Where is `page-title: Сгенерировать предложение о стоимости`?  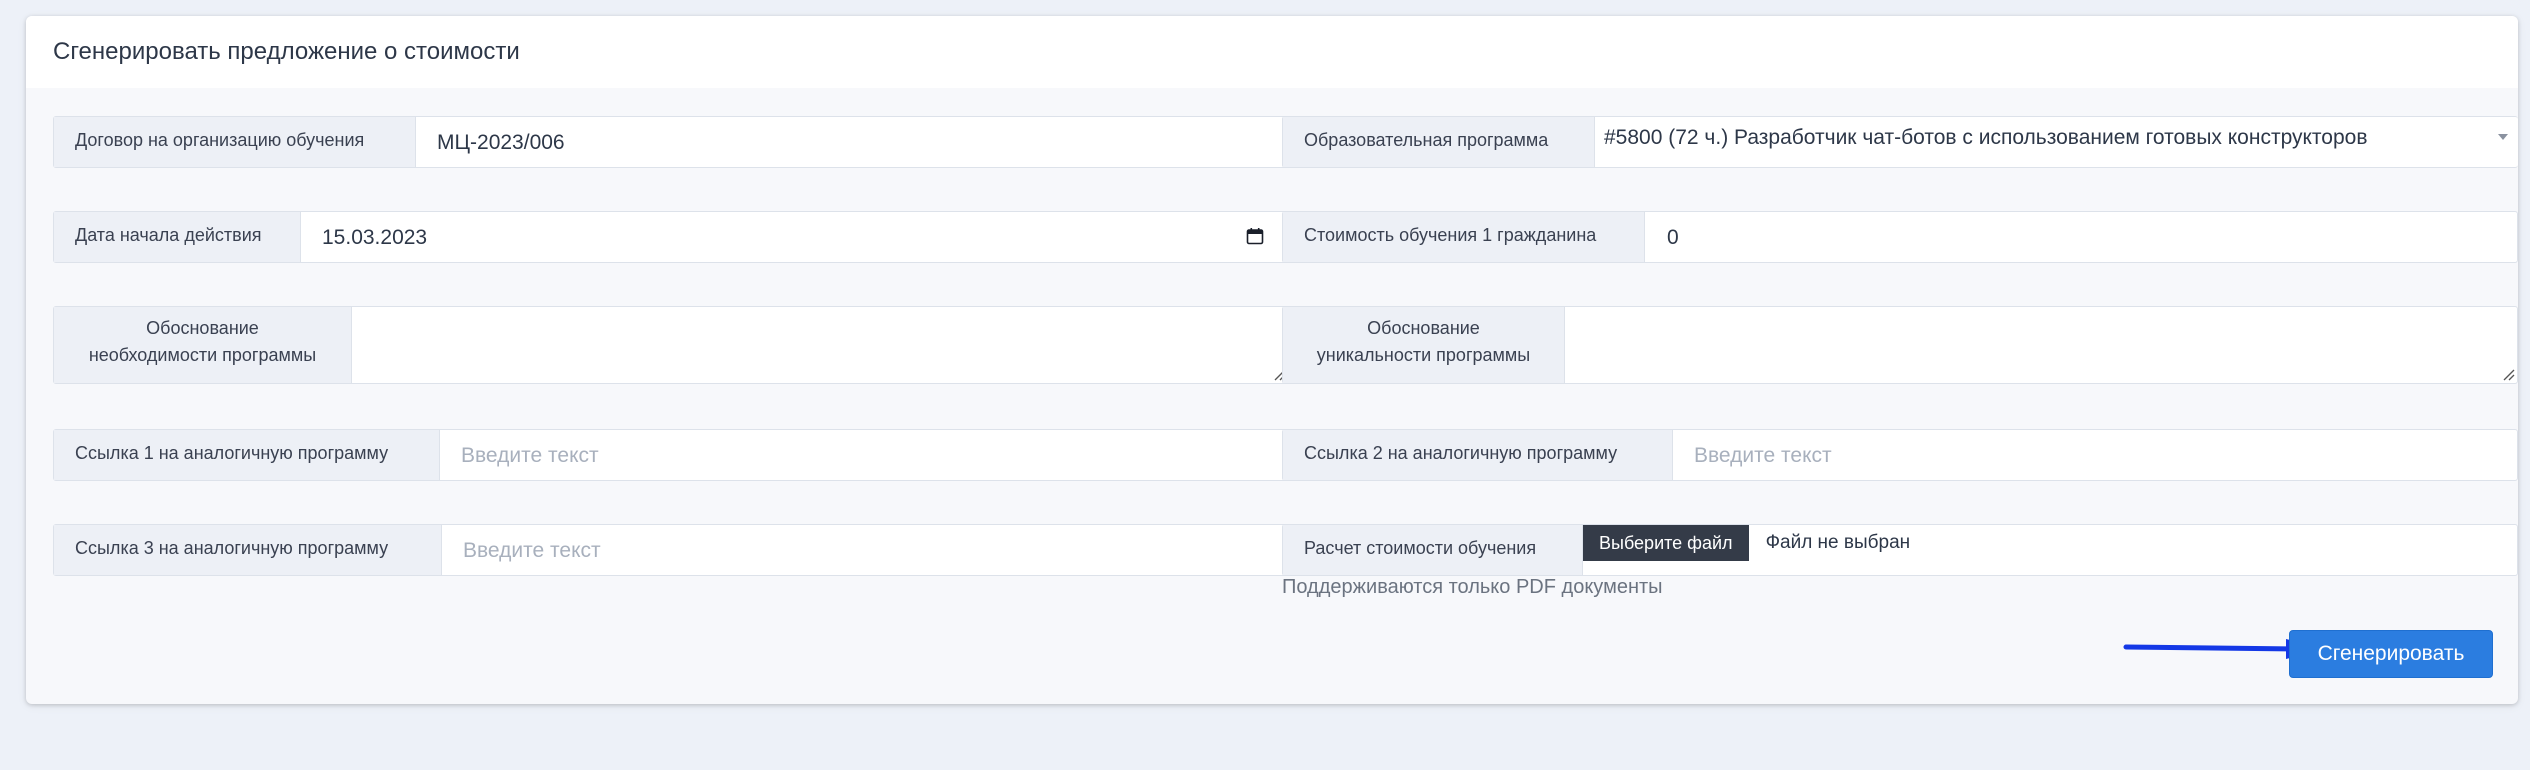 page-title: Сгенерировать предложение о стоимости is located at coordinates (286, 51).